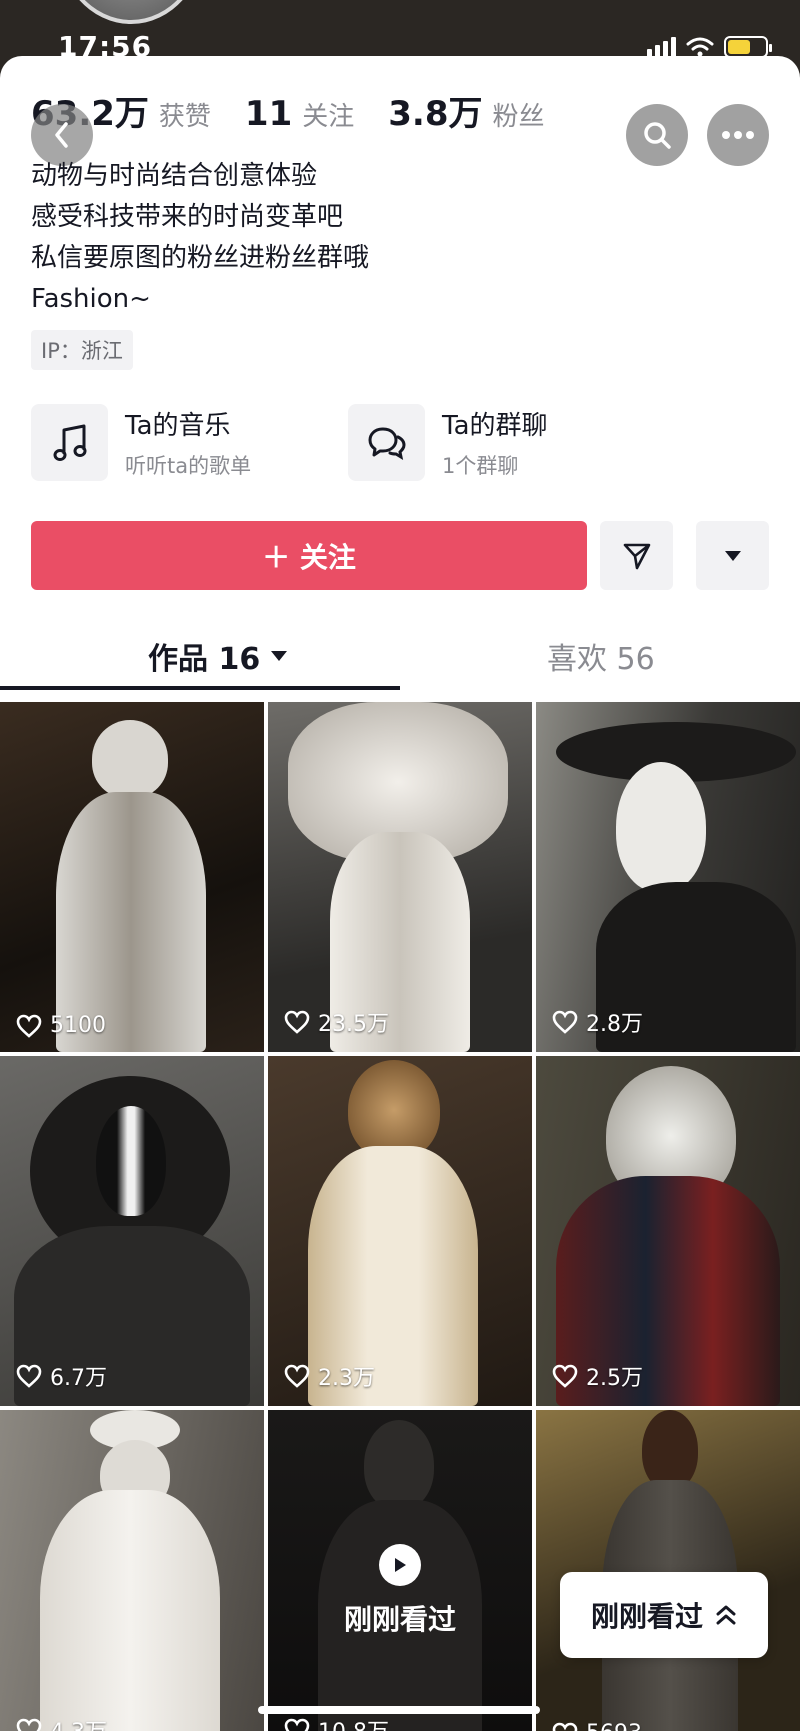 Image resolution: width=800 pixels, height=1731 pixels. What do you see at coordinates (309, 555) in the screenshot?
I see `follow-button: ＋ 关注` at bounding box center [309, 555].